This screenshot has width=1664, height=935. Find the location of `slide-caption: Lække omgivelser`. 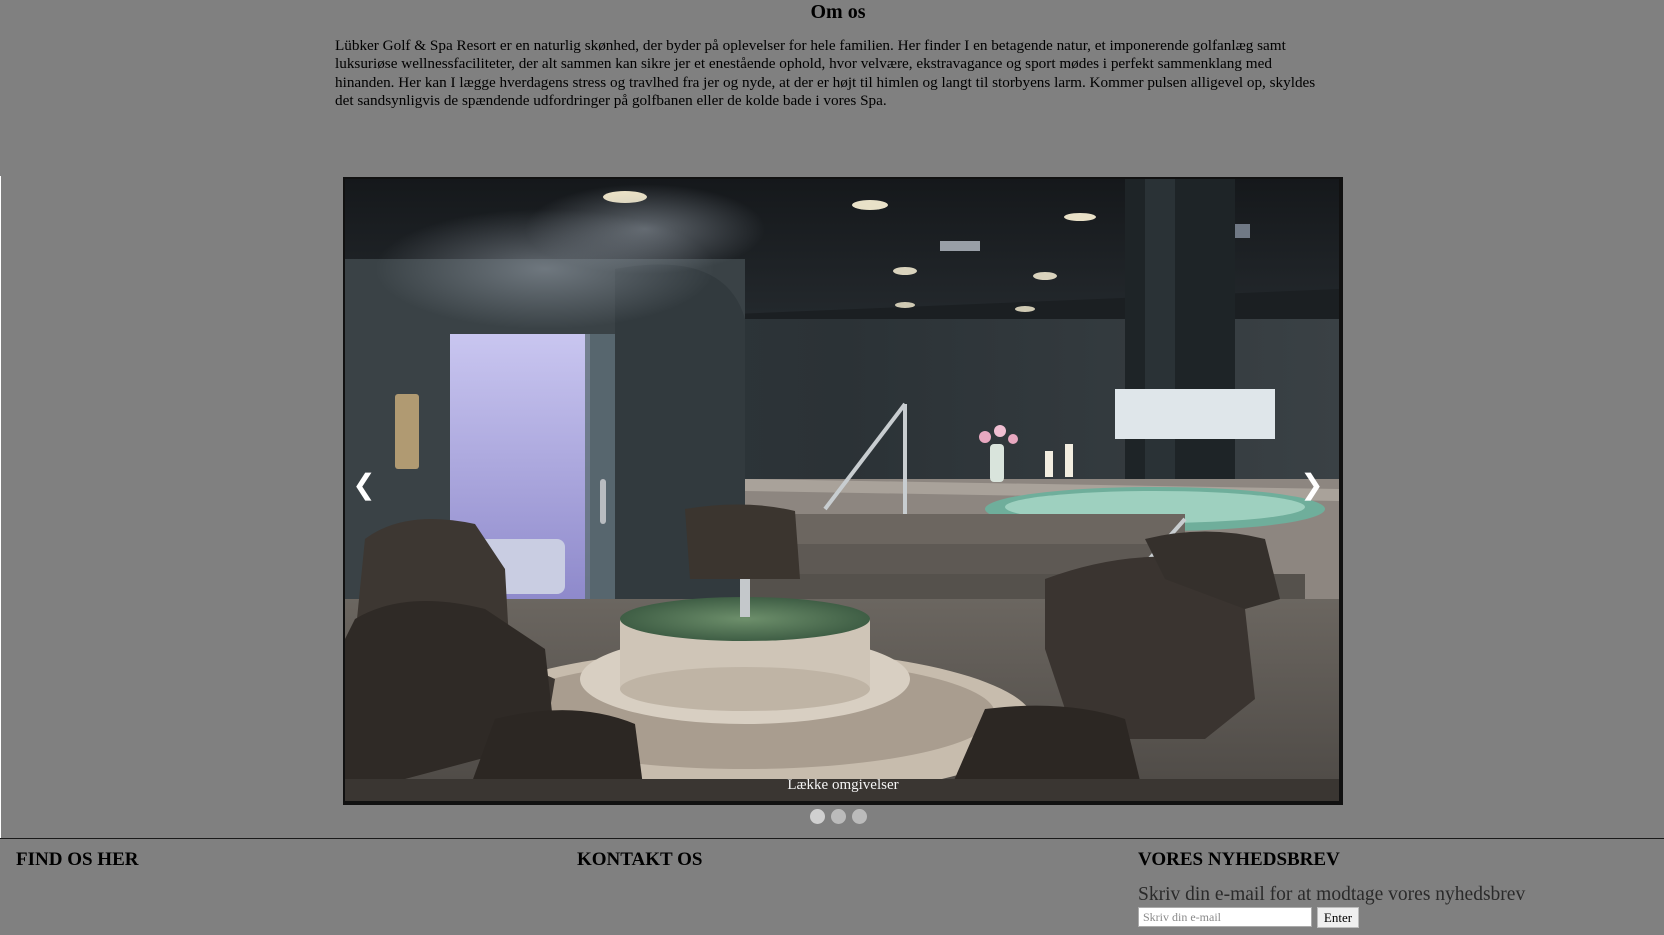

slide-caption: Lække omgivelser is located at coordinates (843, 785).